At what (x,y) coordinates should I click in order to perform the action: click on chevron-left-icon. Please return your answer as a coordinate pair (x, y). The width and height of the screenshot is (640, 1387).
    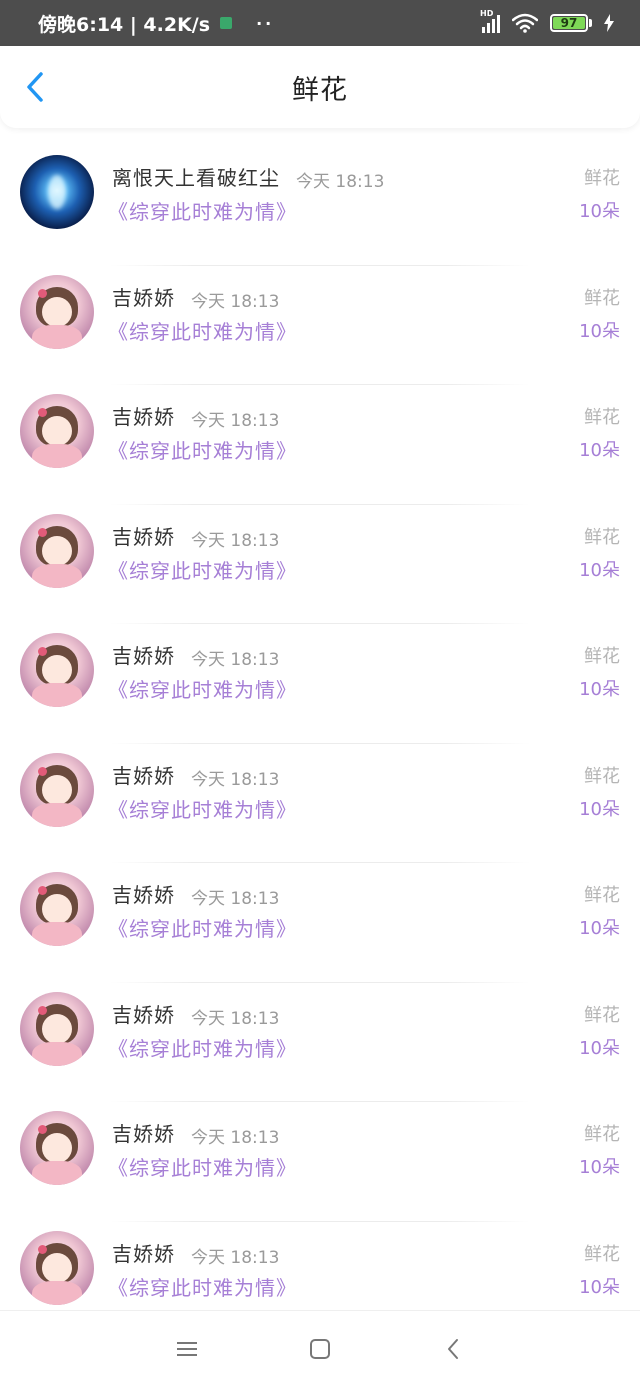
    Looking at the image, I should click on (35, 87).